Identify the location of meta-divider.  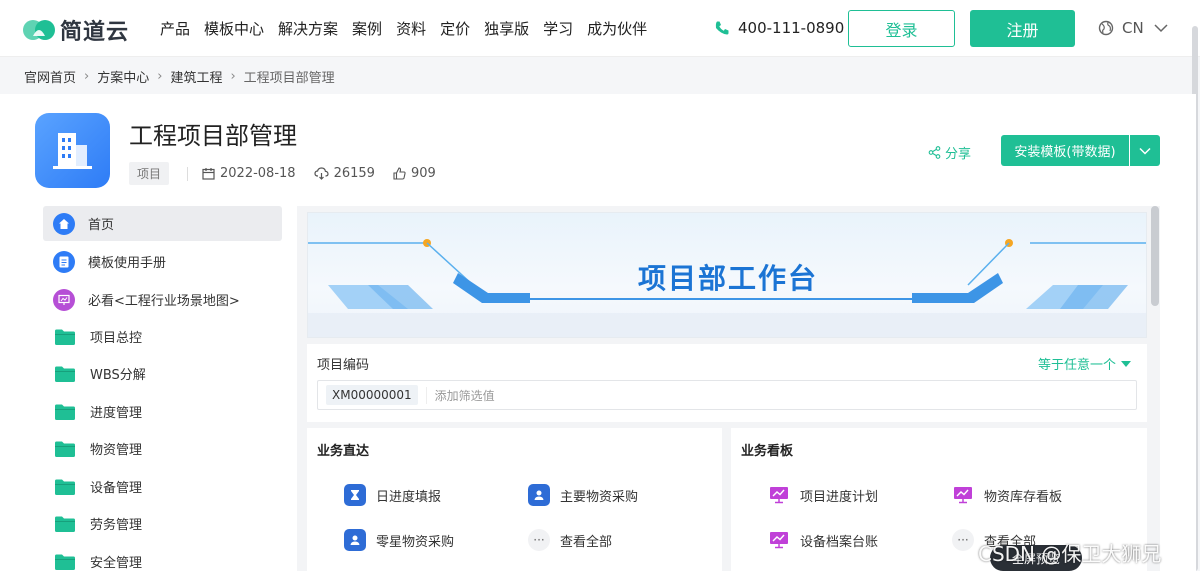
(188, 173).